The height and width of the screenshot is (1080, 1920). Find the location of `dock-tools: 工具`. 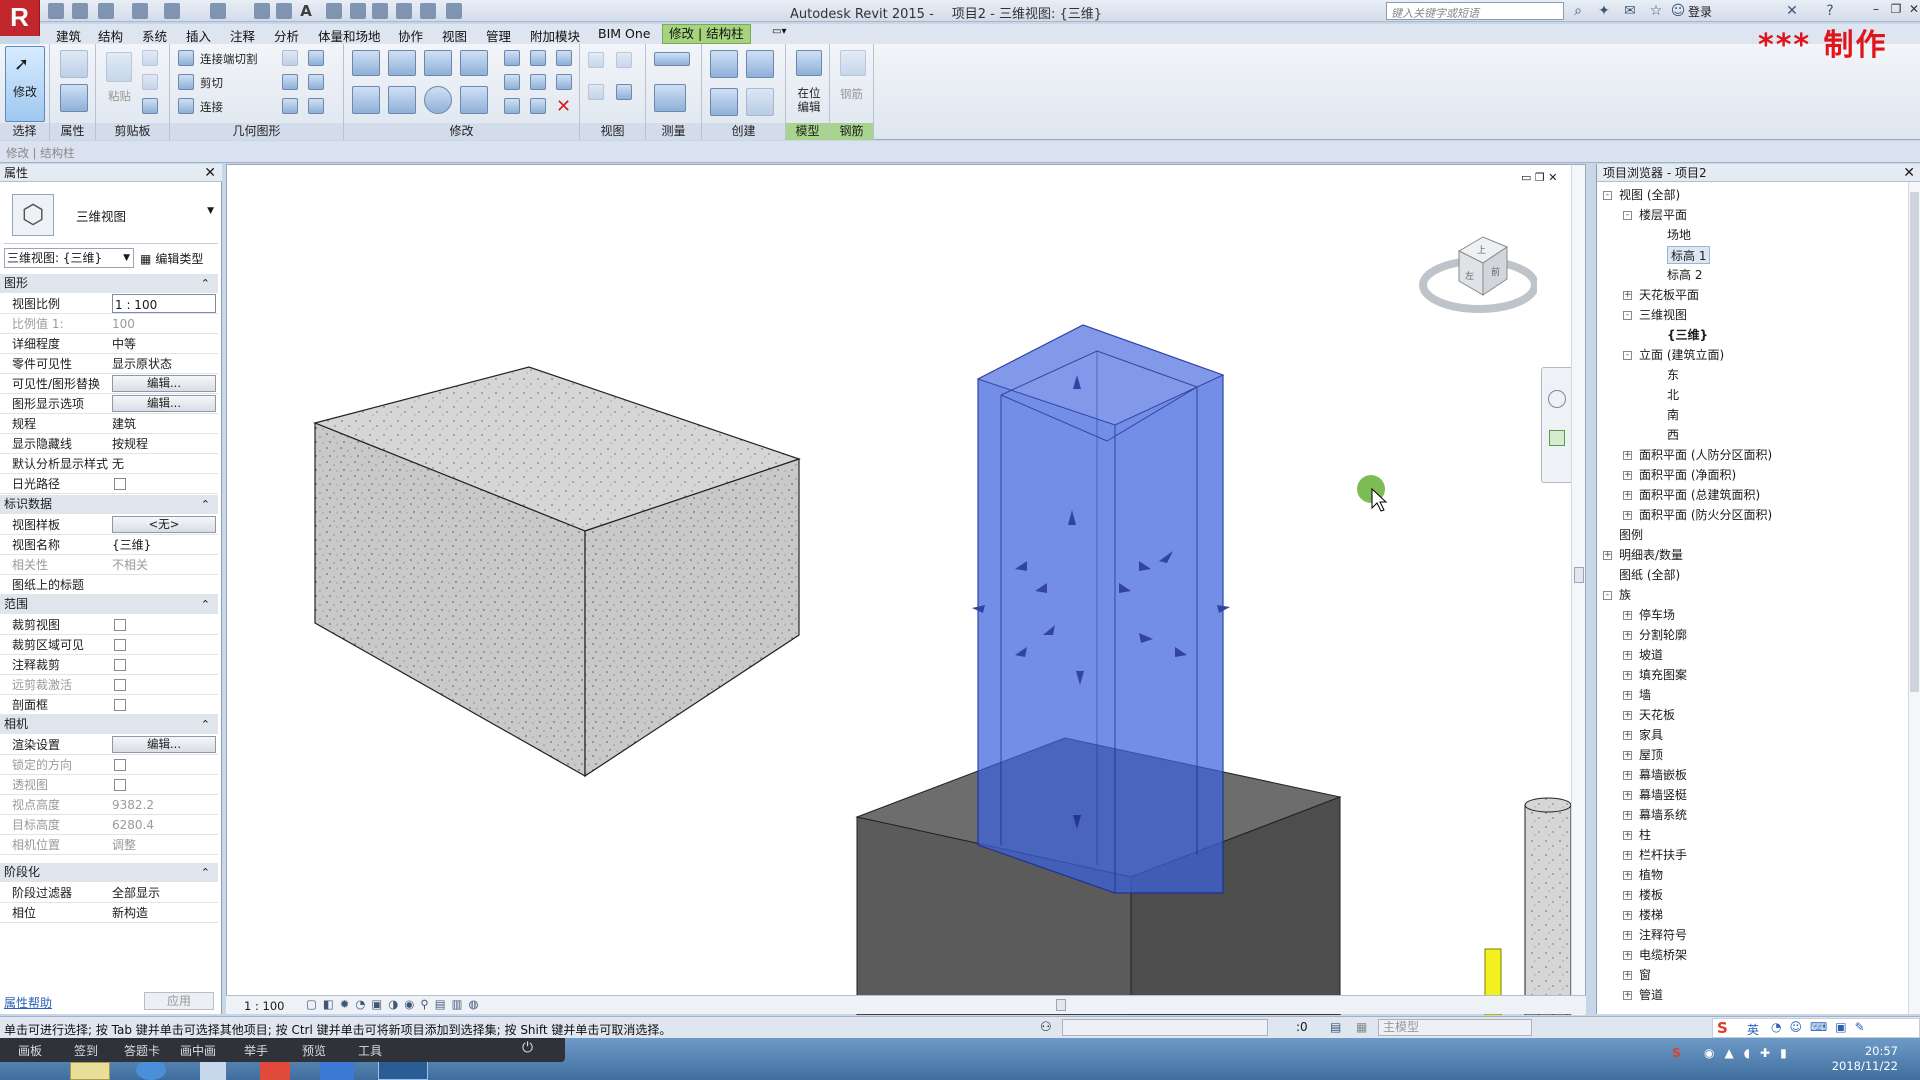

dock-tools: 工具 is located at coordinates (370, 1050).